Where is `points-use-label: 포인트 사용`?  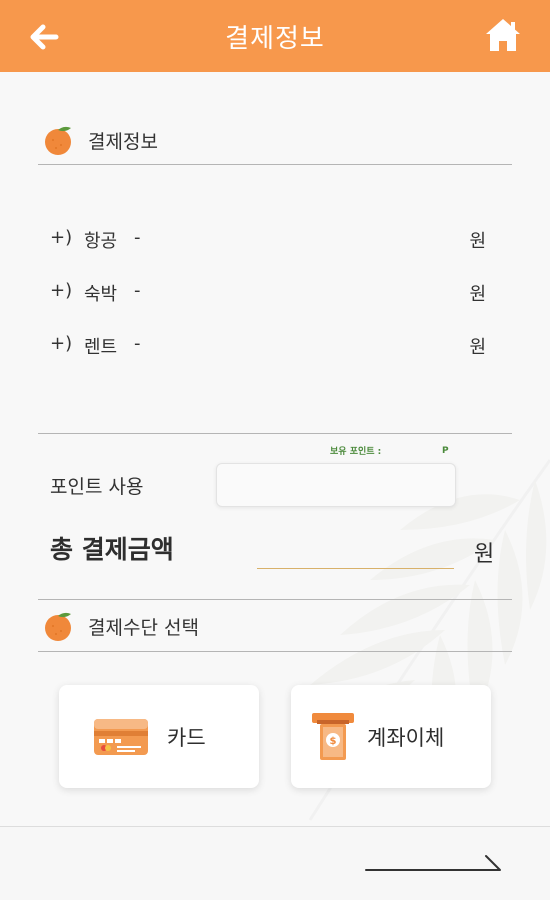
points-use-label: 포인트 사용 is located at coordinates (97, 487).